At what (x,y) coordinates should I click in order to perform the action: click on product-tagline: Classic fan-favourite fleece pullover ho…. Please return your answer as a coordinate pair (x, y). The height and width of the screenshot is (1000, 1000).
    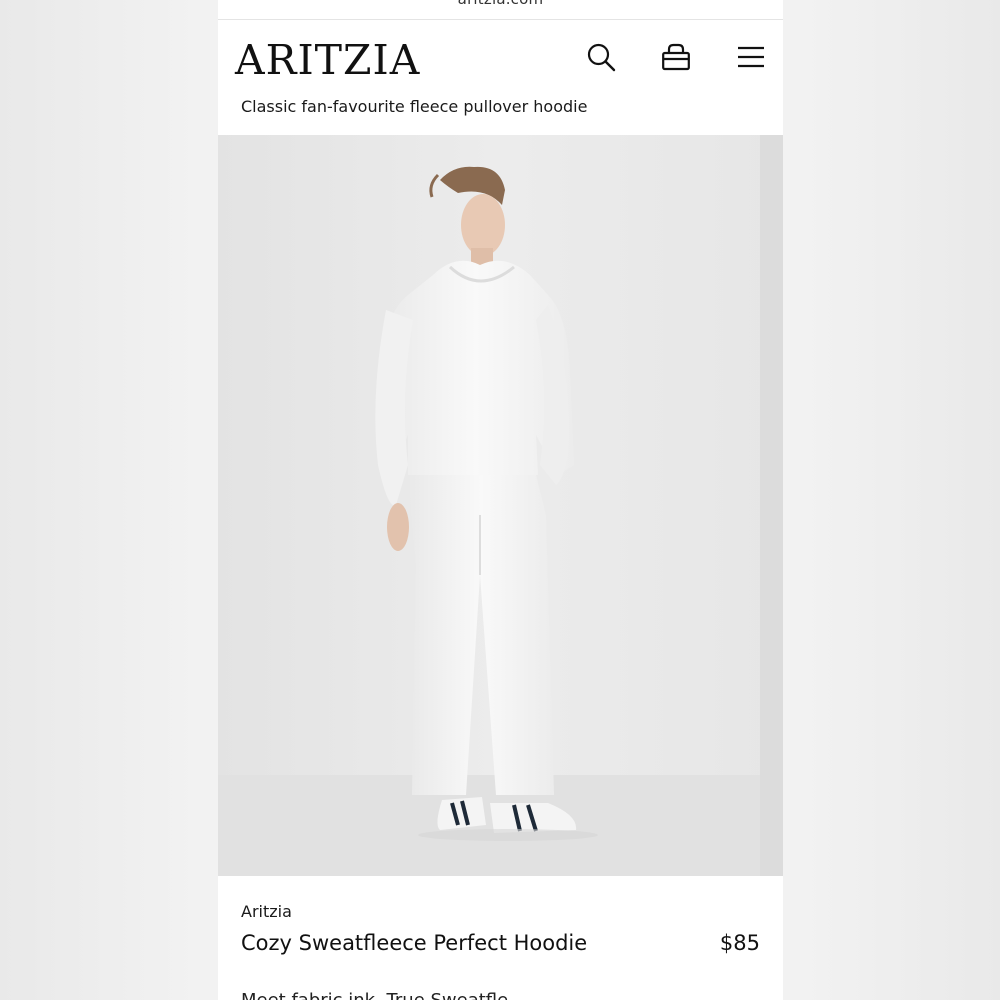
    Looking at the image, I should click on (414, 106).